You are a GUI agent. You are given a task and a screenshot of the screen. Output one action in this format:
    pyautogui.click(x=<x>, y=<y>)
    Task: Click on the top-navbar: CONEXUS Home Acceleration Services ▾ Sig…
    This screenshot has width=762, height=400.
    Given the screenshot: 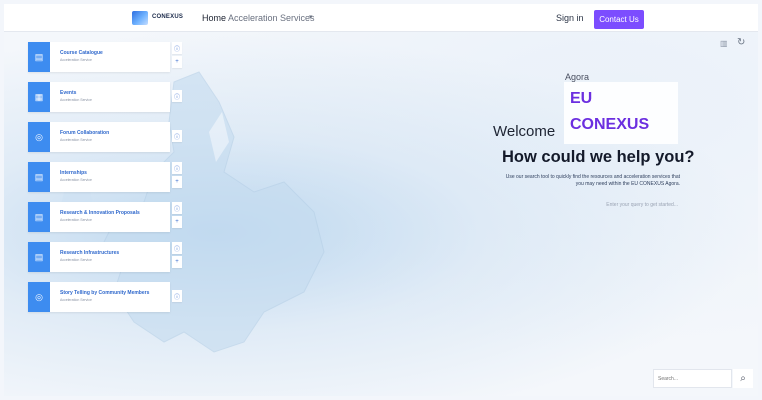 What is the action you would take?
    pyautogui.click(x=381, y=18)
    